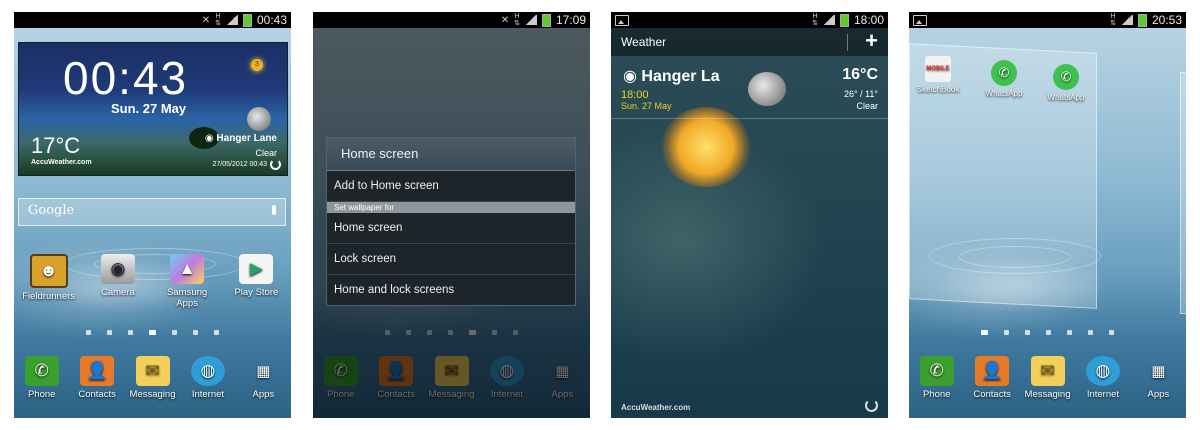 The width and height of the screenshot is (1200, 430). What do you see at coordinates (257, 65) in the screenshot?
I see `sun-icon: 3` at bounding box center [257, 65].